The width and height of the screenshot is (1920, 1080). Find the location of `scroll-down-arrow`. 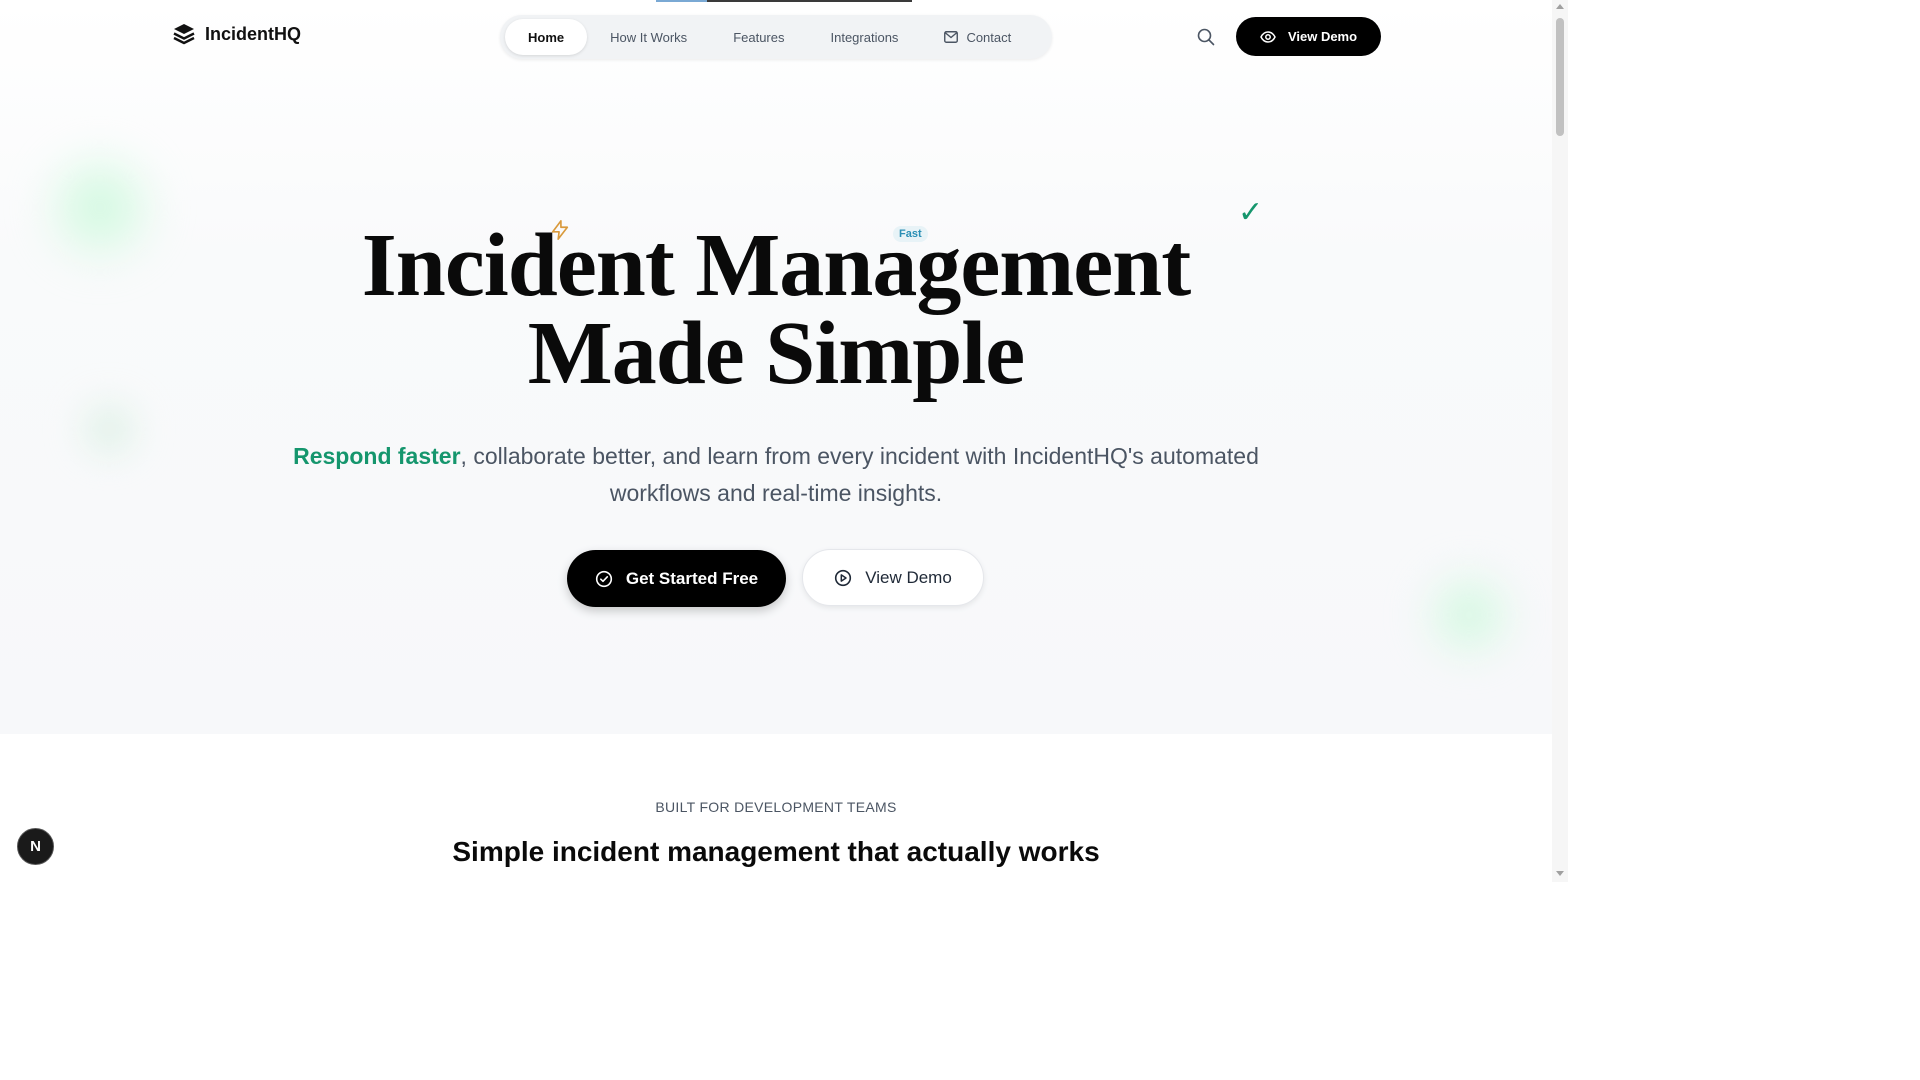

scroll-down-arrow is located at coordinates (1560, 873).